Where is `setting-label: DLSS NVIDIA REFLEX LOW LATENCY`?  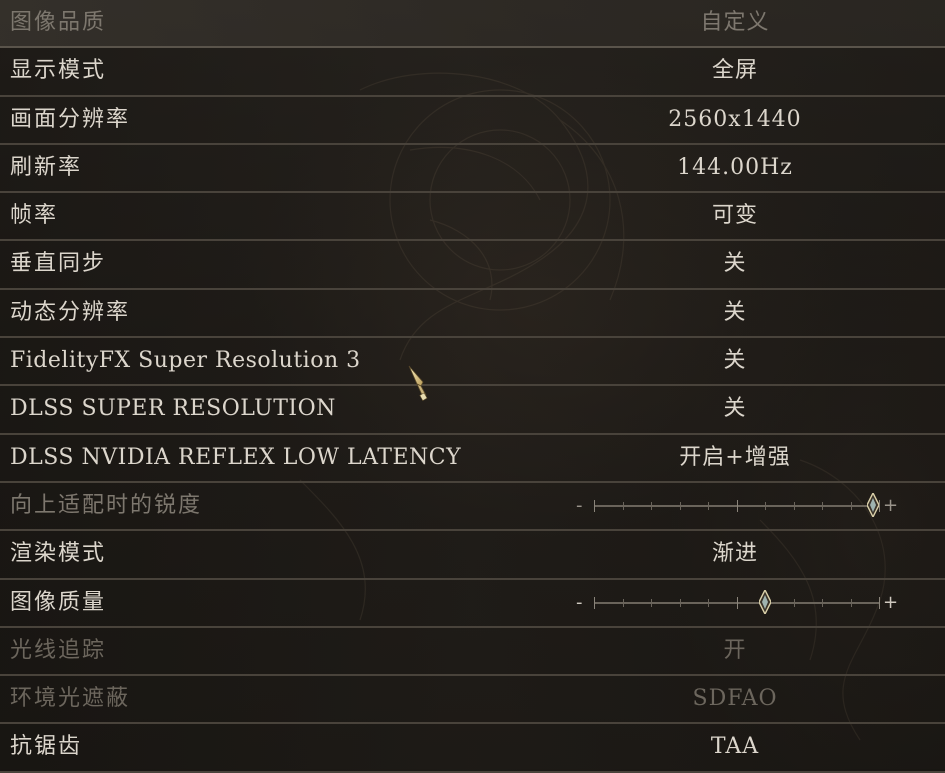 setting-label: DLSS NVIDIA REFLEX LOW LATENCY is located at coordinates (236, 457).